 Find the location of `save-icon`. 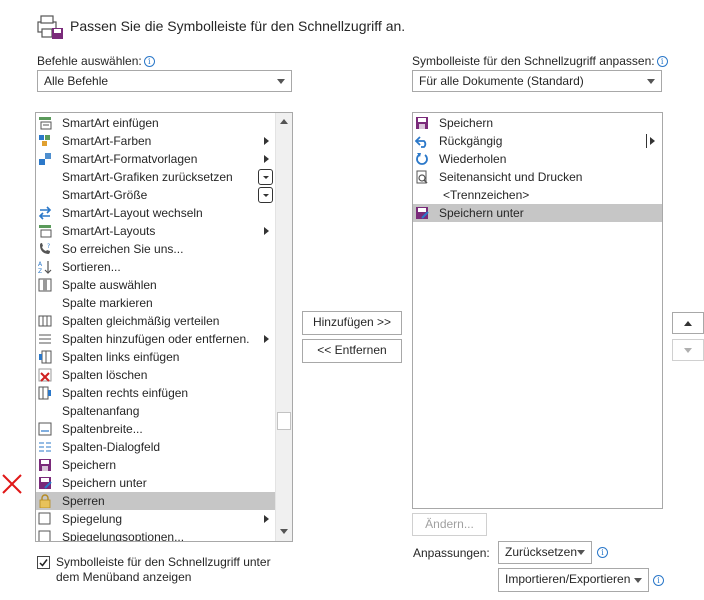

save-icon is located at coordinates (45, 465).